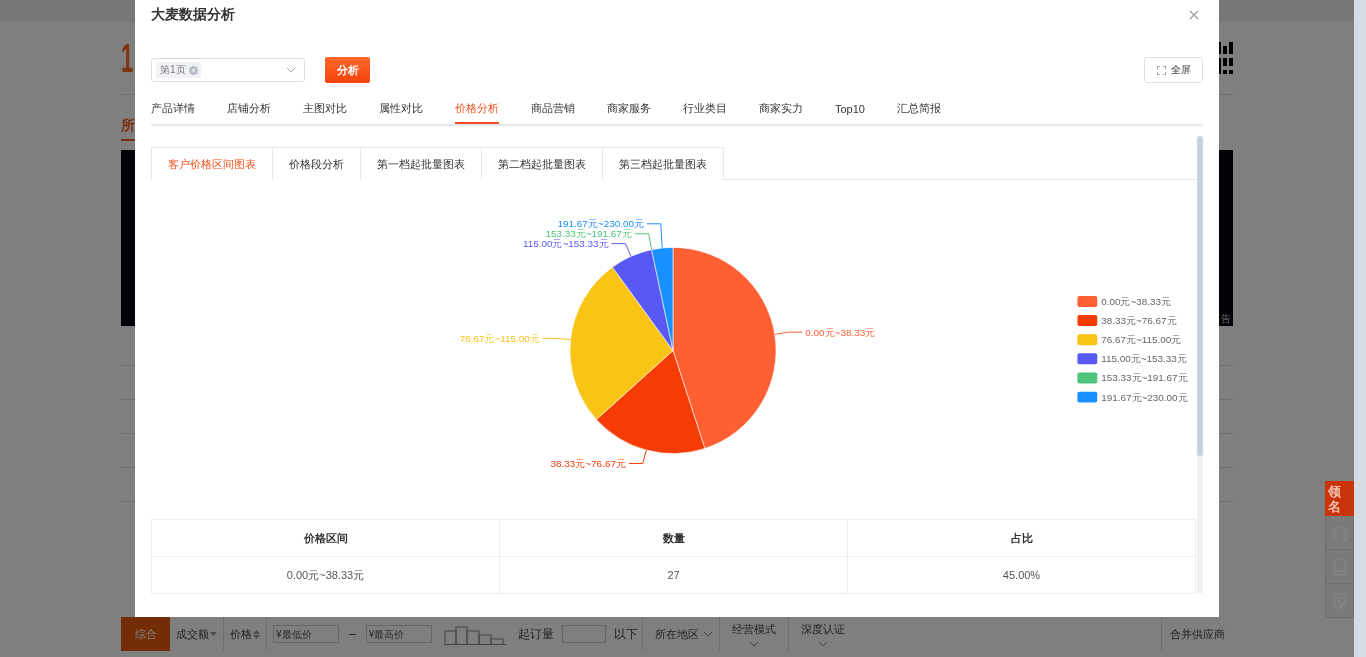 The image size is (1366, 657). What do you see at coordinates (1144, 378) in the screenshot?
I see `legend-label: 153.33元~191.67元` at bounding box center [1144, 378].